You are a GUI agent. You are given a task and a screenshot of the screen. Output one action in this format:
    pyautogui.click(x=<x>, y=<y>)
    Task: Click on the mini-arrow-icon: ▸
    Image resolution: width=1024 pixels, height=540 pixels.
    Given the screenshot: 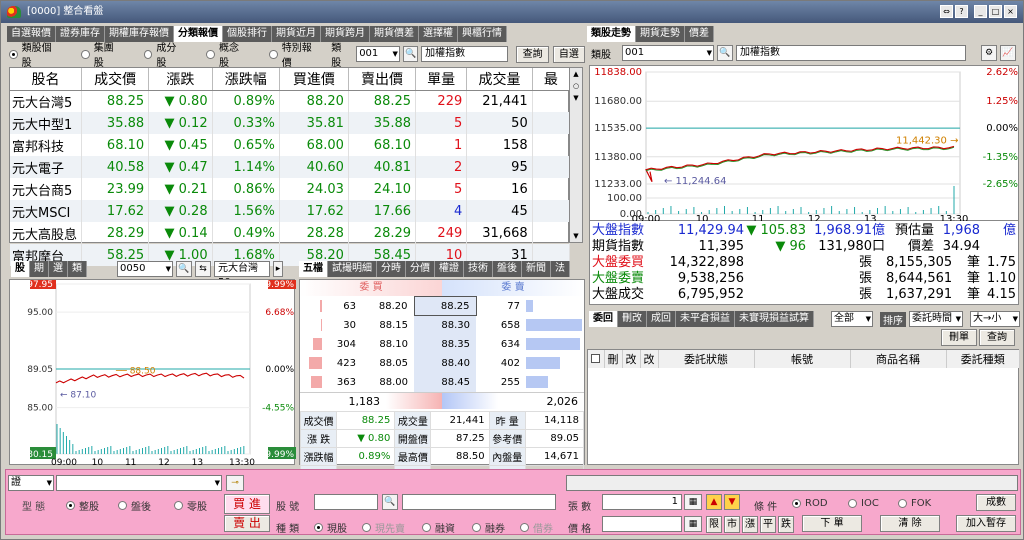 What is the action you would take?
    pyautogui.click(x=278, y=269)
    